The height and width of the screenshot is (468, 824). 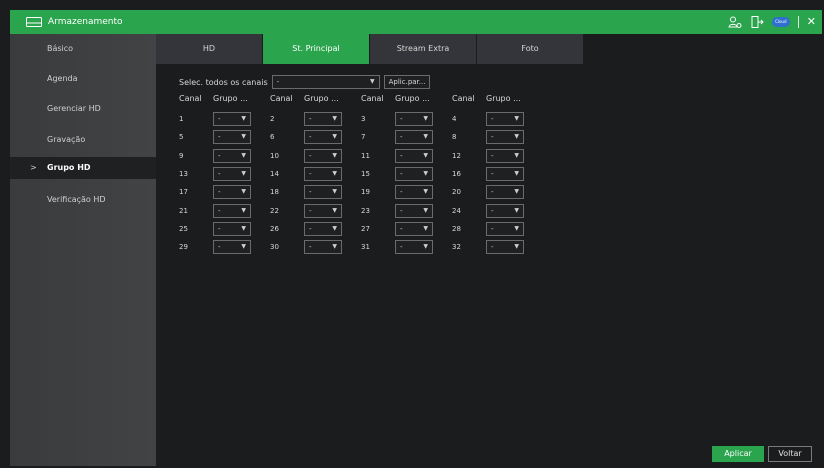 What do you see at coordinates (757, 22) in the screenshot?
I see `logout-icon` at bounding box center [757, 22].